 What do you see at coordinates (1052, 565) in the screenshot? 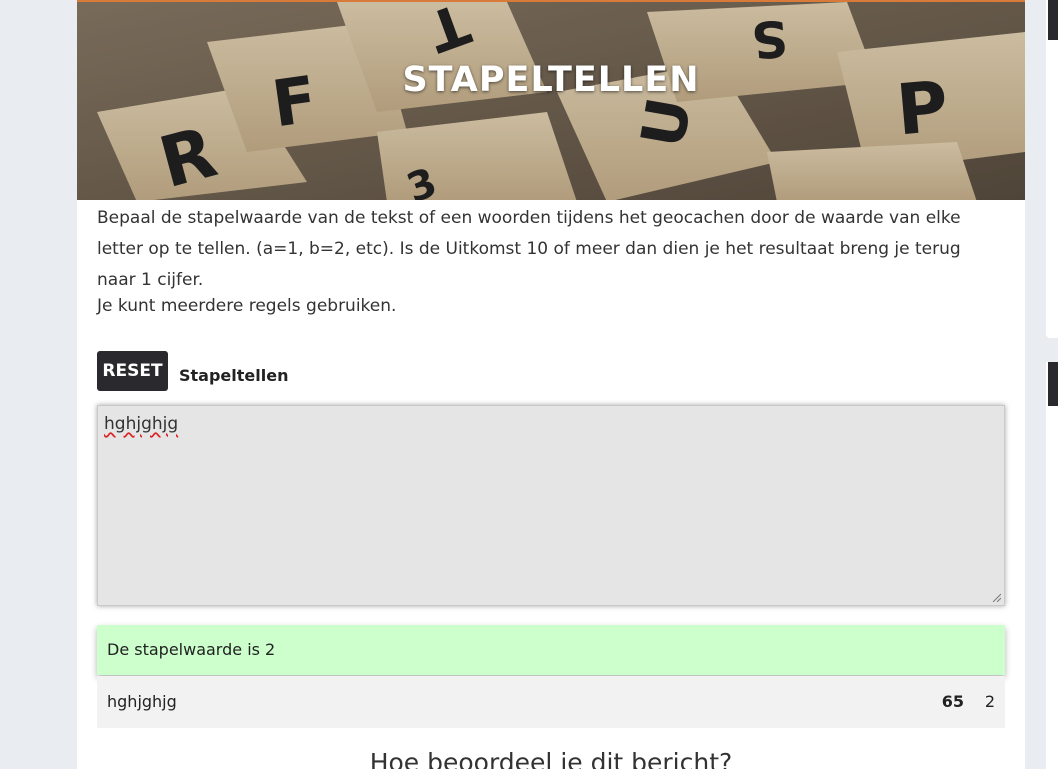
I see `sidebar-panel-bottom` at bounding box center [1052, 565].